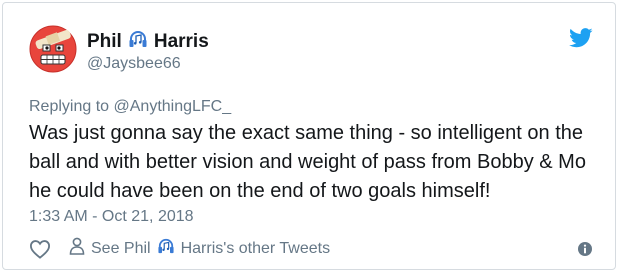 This screenshot has height=274, width=620. I want to click on author-first-name: Phil, so click(104, 41).